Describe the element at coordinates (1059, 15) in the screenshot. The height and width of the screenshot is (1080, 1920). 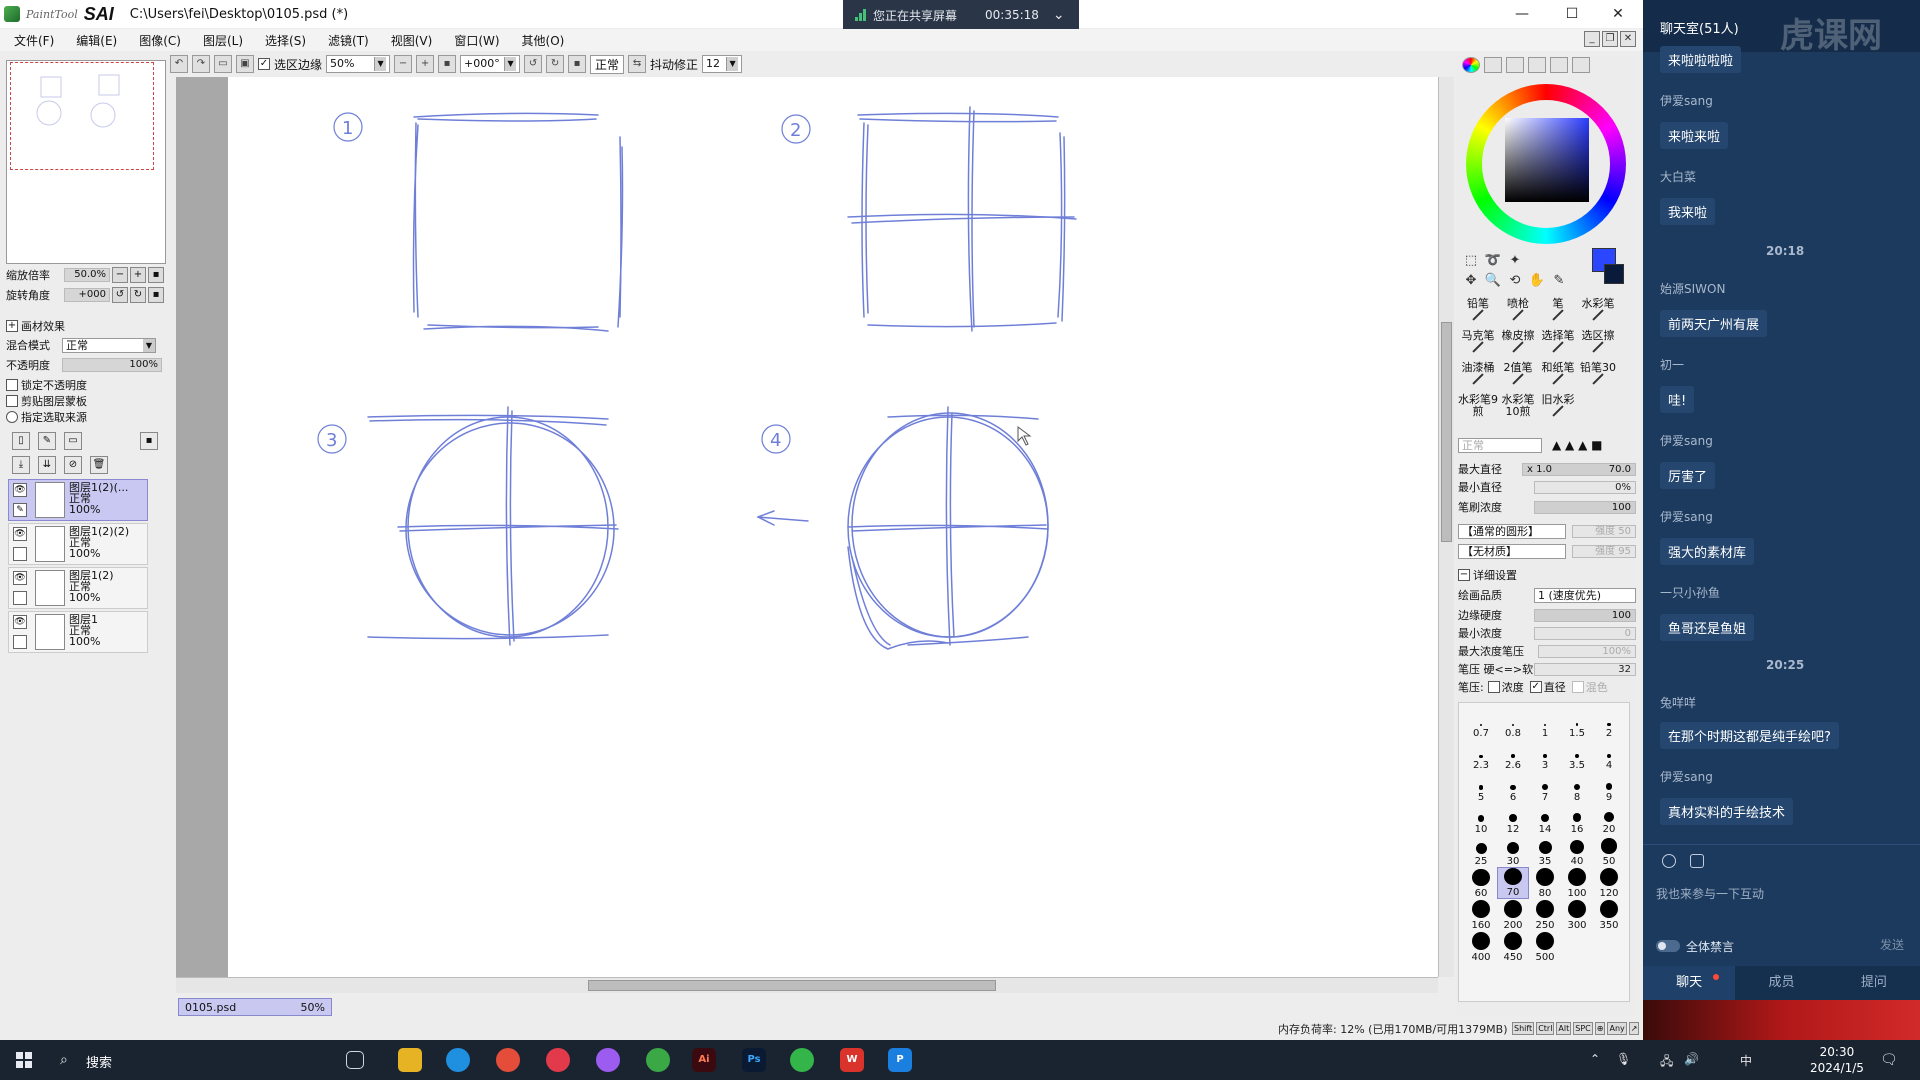
I see `chevron-down-icon: ⌄` at that location.